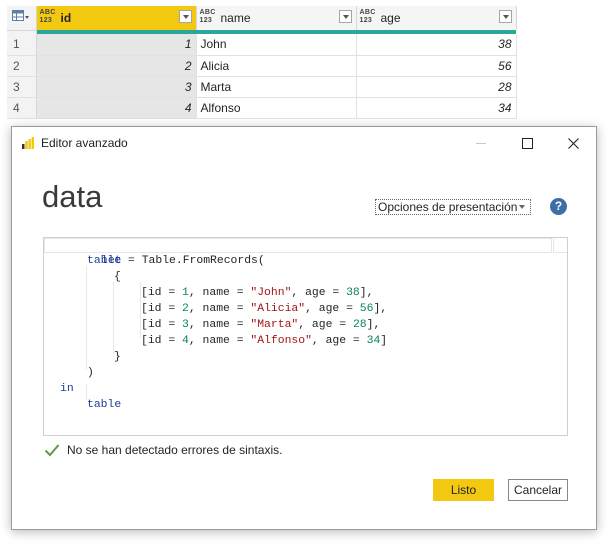 The height and width of the screenshot is (545, 614). I want to click on column-header-label: name, so click(235, 18).